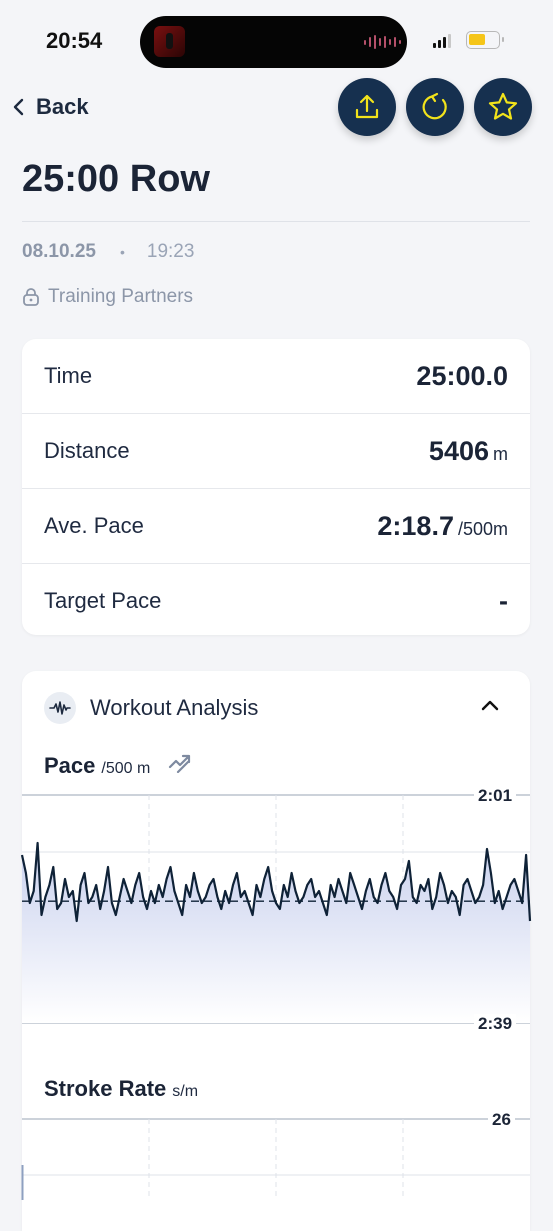 This screenshot has width=553, height=1231. What do you see at coordinates (170, 251) in the screenshot?
I see `workout-time: 19:23` at bounding box center [170, 251].